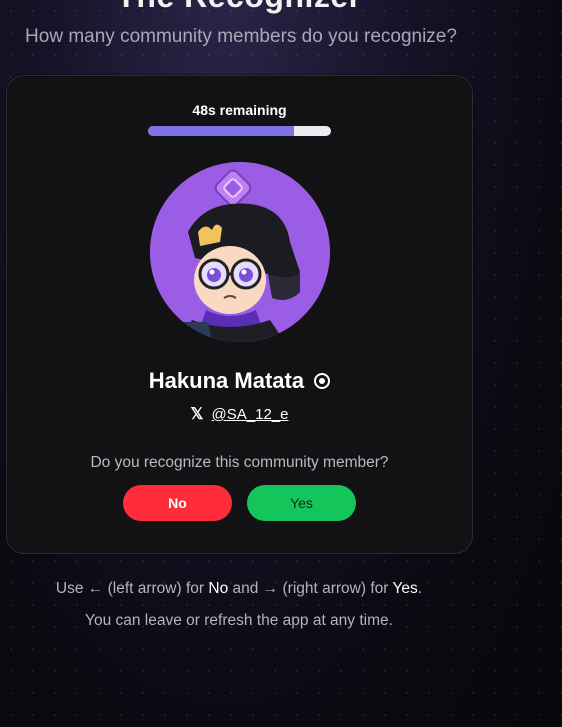 Image resolution: width=562 pixels, height=727 pixels. I want to click on hint-yes: Yes, so click(405, 588).